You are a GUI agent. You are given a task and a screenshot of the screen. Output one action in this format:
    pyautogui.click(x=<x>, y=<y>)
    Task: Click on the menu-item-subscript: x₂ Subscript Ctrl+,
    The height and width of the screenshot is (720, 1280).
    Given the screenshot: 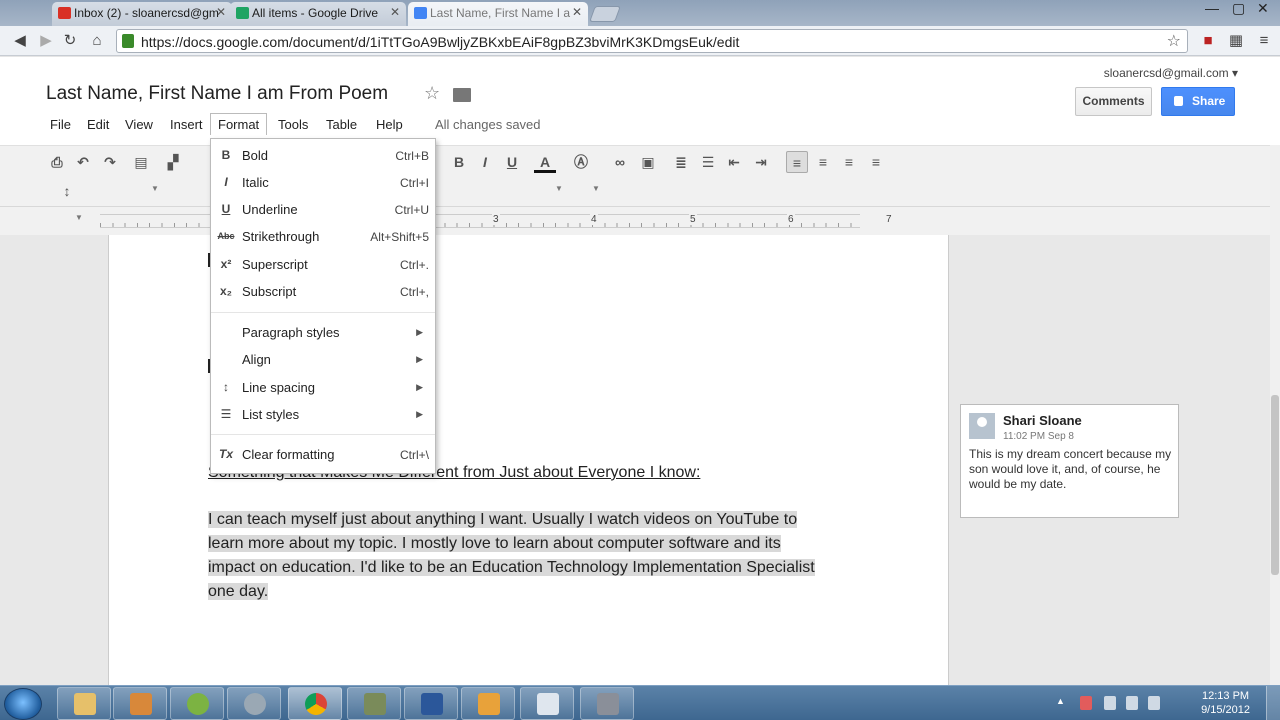 What is the action you would take?
    pyautogui.click(x=323, y=293)
    